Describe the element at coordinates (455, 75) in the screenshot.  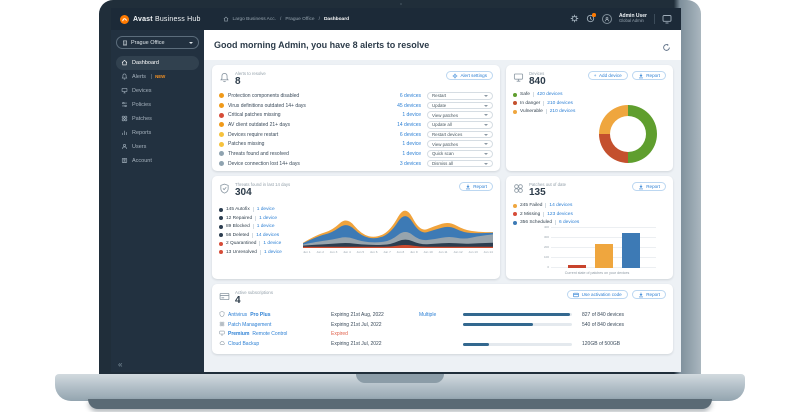
I see `gear-icon` at that location.